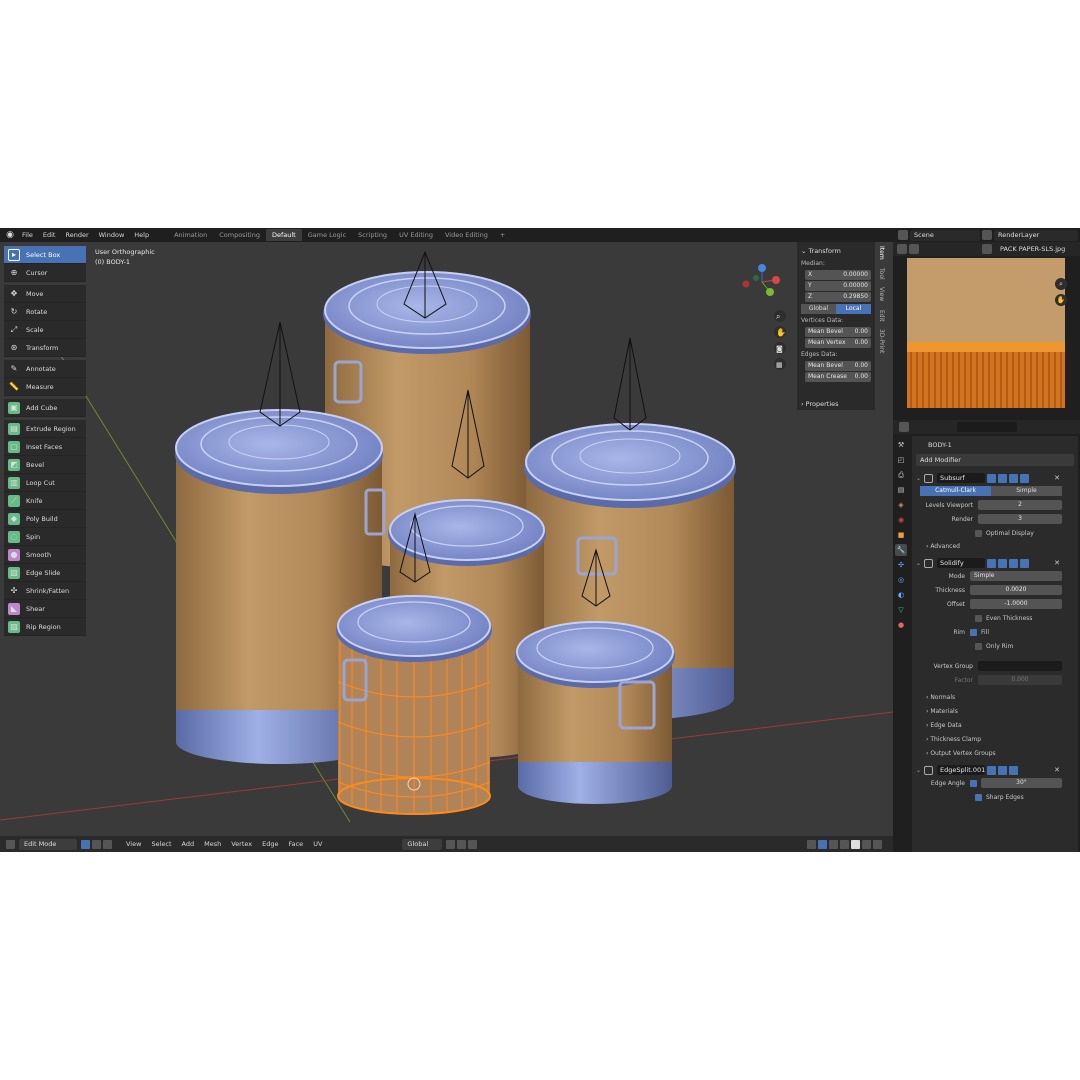  What do you see at coordinates (914, 249) in the screenshot?
I see `view-icon` at bounding box center [914, 249].